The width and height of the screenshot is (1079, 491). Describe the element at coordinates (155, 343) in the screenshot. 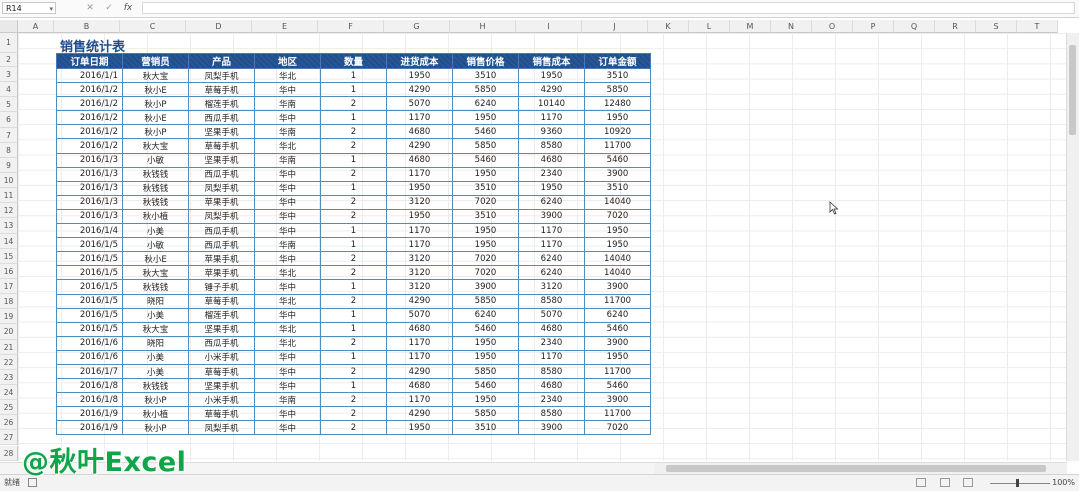

I see `table-cell: 晓阳` at that location.